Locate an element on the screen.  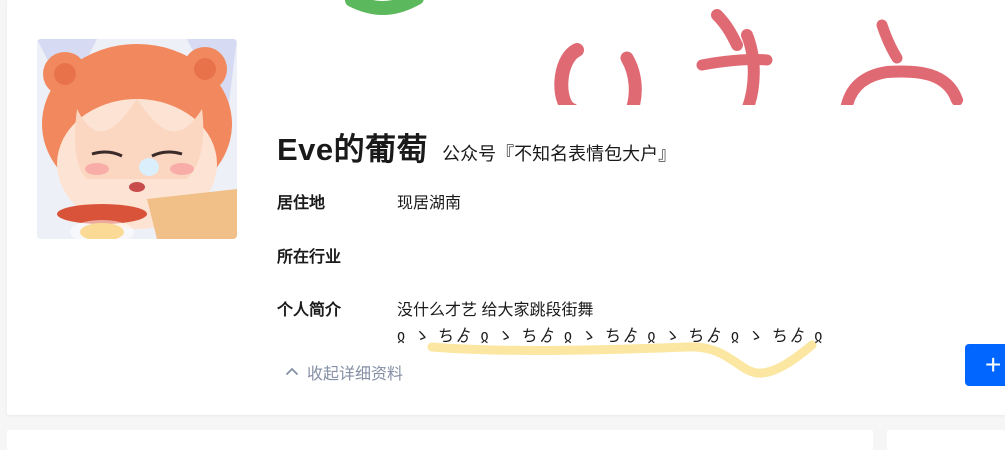
detail-row-bio: 个人简介 没什么才艺 给大家跳段街舞 is located at coordinates (435, 308).